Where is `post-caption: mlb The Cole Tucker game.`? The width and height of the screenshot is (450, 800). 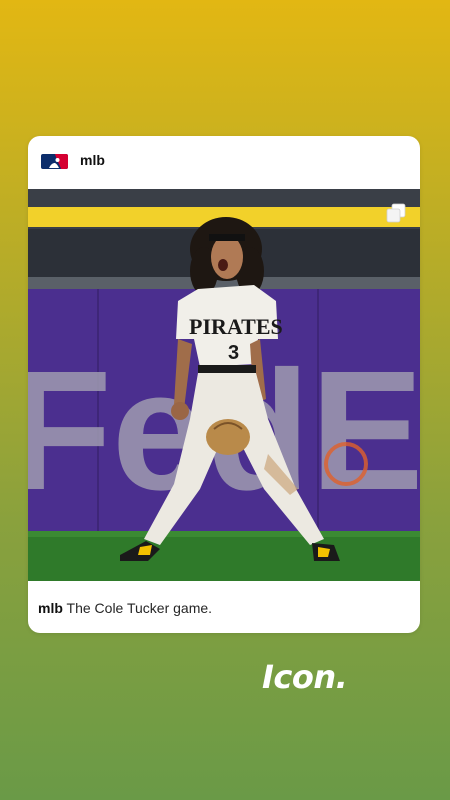
post-caption: mlb The Cole Tucker game. is located at coordinates (125, 608).